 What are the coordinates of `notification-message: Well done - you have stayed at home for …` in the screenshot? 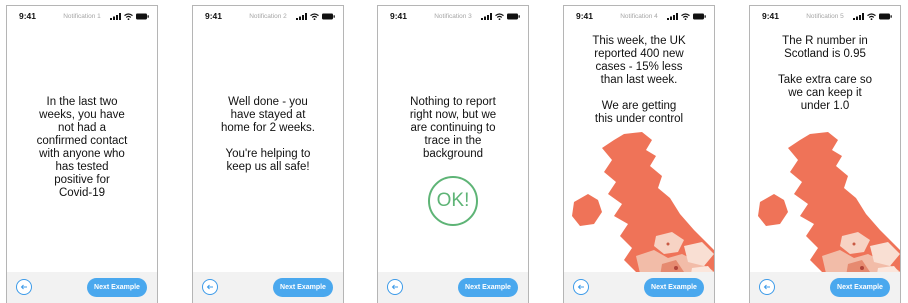 It's located at (268, 134).